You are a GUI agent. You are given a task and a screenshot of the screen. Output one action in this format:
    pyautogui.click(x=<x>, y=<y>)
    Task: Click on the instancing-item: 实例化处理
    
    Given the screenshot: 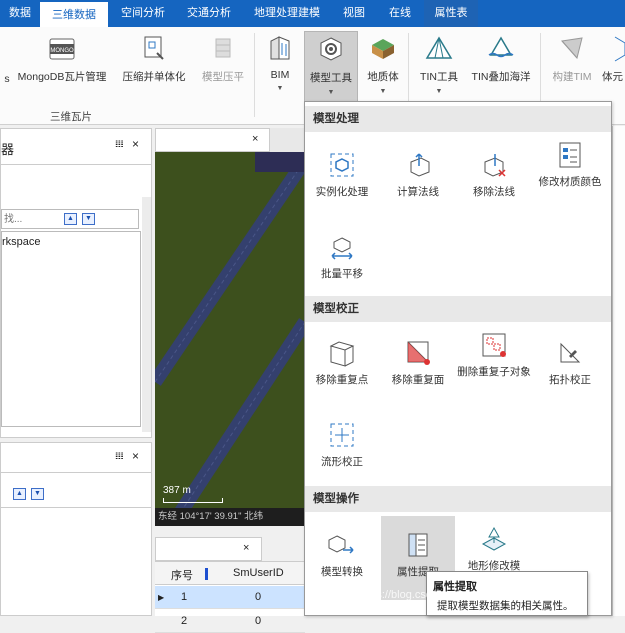 What is the action you would take?
    pyautogui.click(x=342, y=174)
    